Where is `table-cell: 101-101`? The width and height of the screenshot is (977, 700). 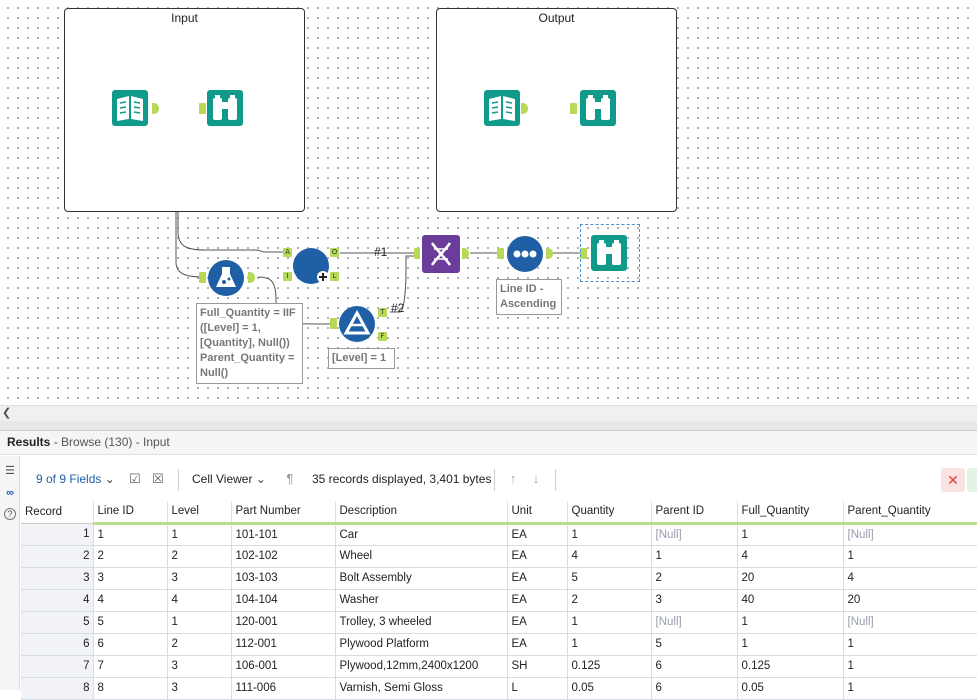 table-cell: 101-101 is located at coordinates (283, 534).